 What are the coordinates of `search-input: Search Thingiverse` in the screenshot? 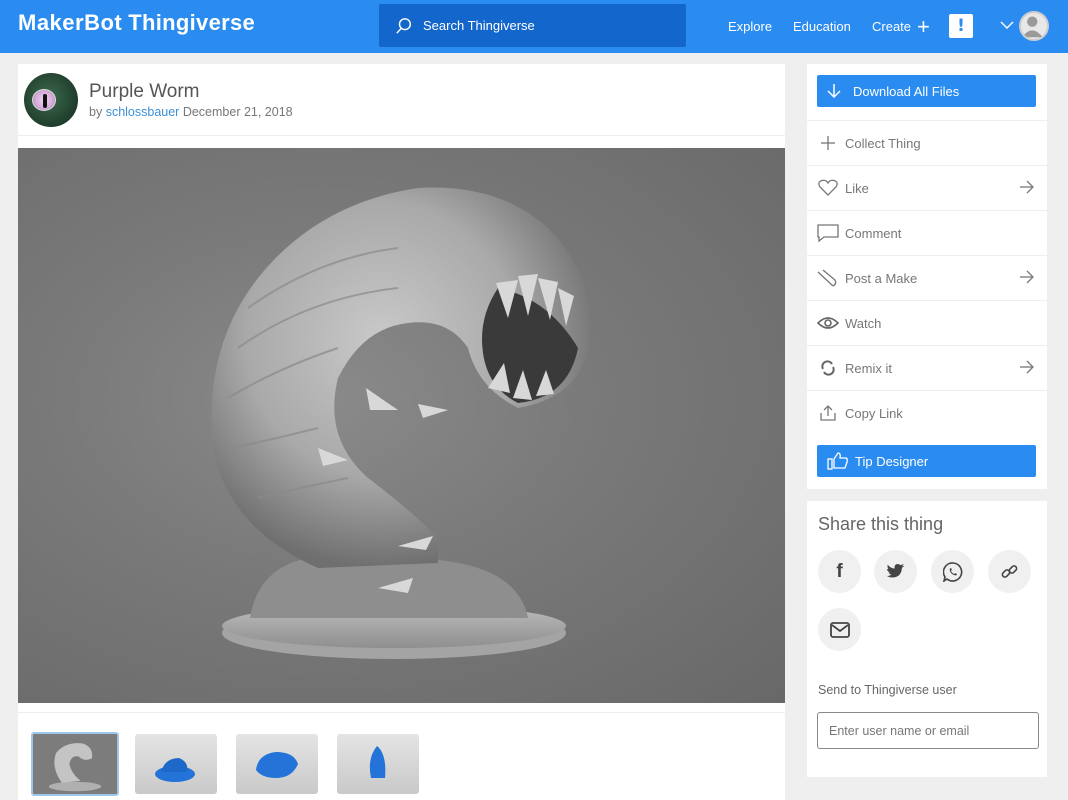 It's located at (532, 25).